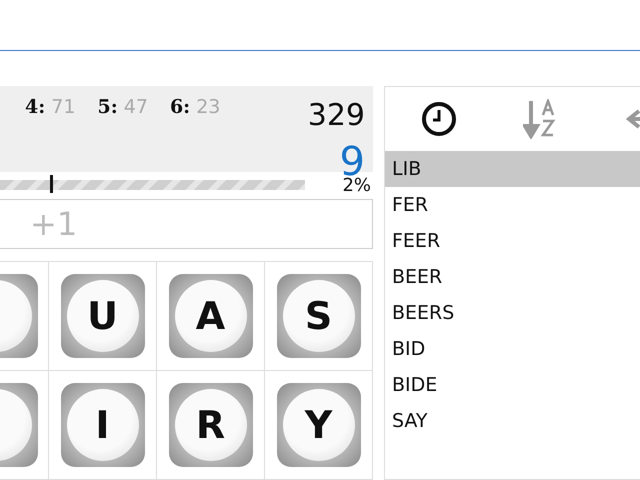 This screenshot has width=640, height=480. I want to click on word-list-item: BIDE, so click(512, 385).